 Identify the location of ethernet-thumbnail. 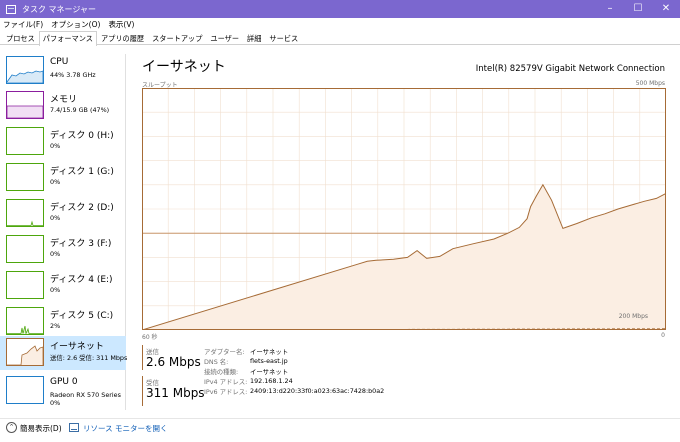
(25, 352).